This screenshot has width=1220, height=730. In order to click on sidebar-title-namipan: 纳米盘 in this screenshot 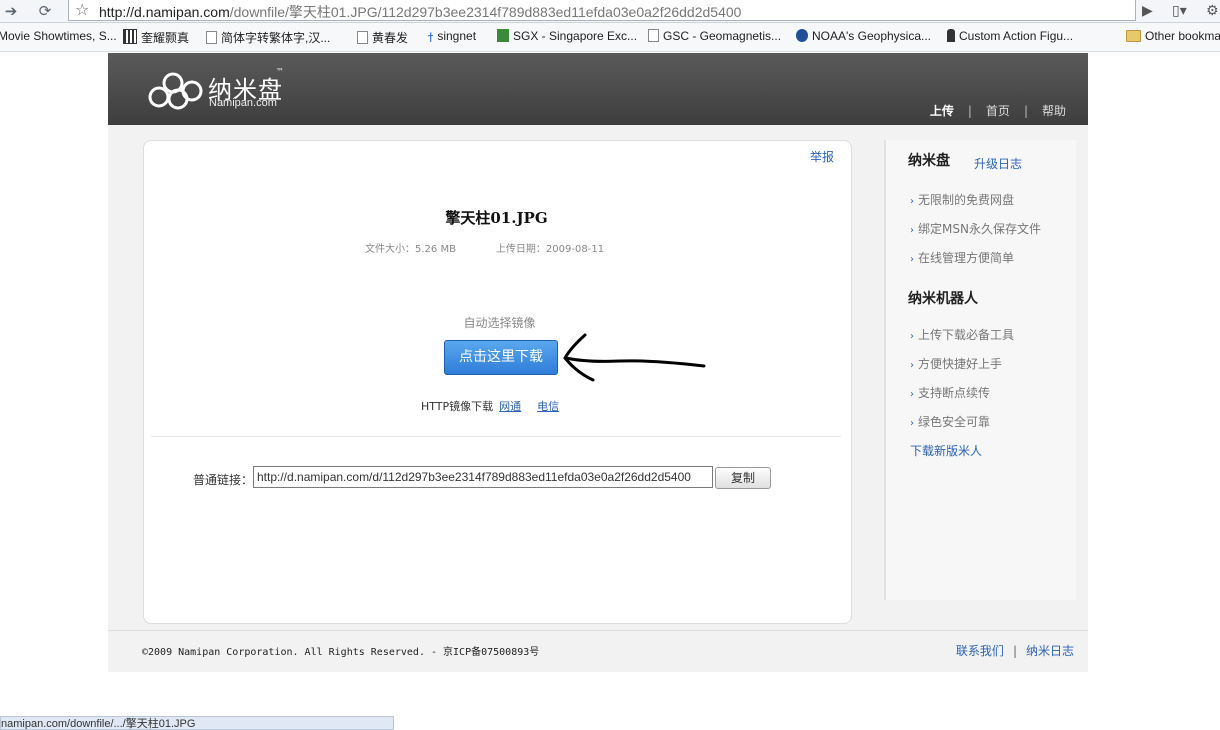, I will do `click(929, 161)`.